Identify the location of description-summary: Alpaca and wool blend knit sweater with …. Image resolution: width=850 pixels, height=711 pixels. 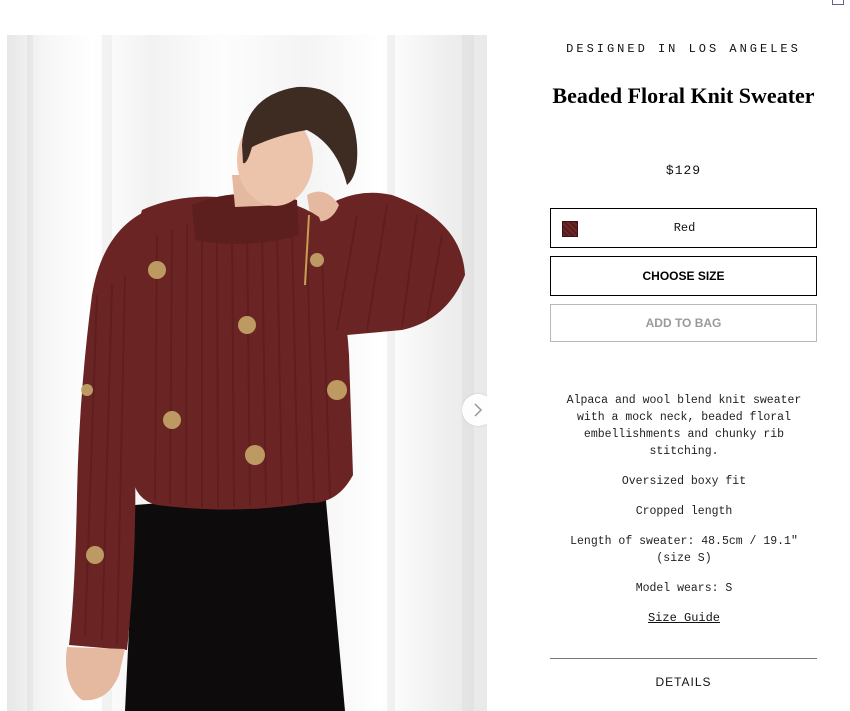
(684, 426).